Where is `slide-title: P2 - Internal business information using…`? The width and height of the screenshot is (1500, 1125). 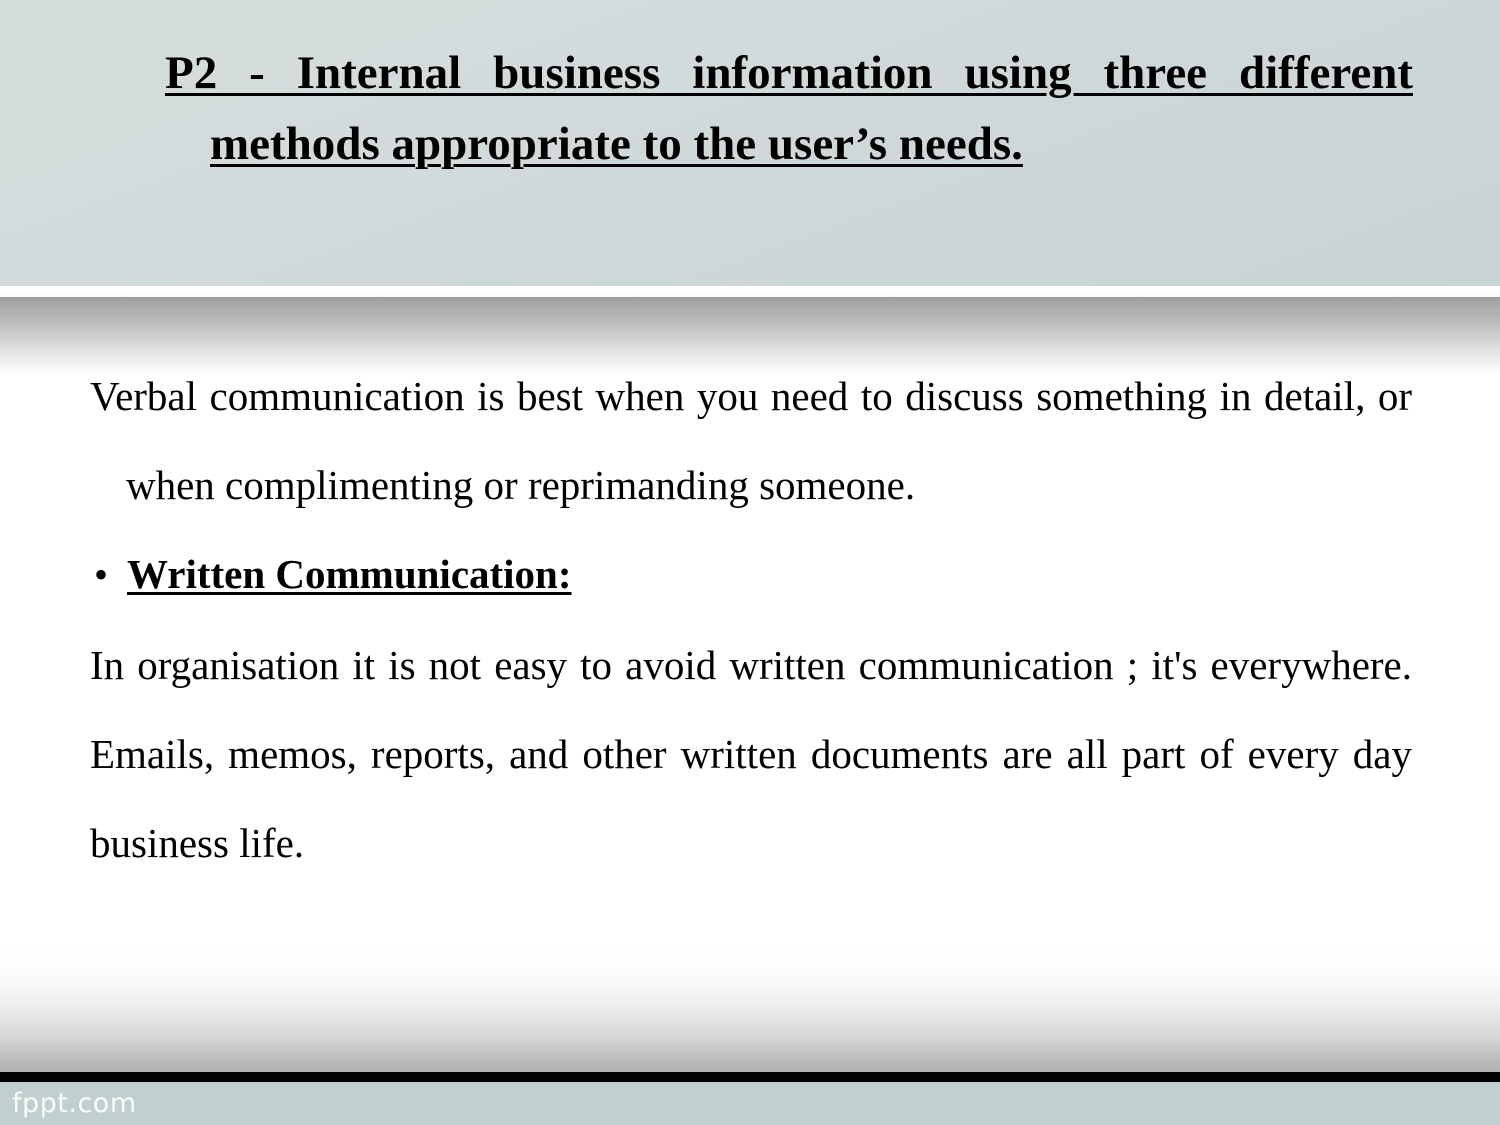
slide-title: P2 - Internal business information using… is located at coordinates (789, 108).